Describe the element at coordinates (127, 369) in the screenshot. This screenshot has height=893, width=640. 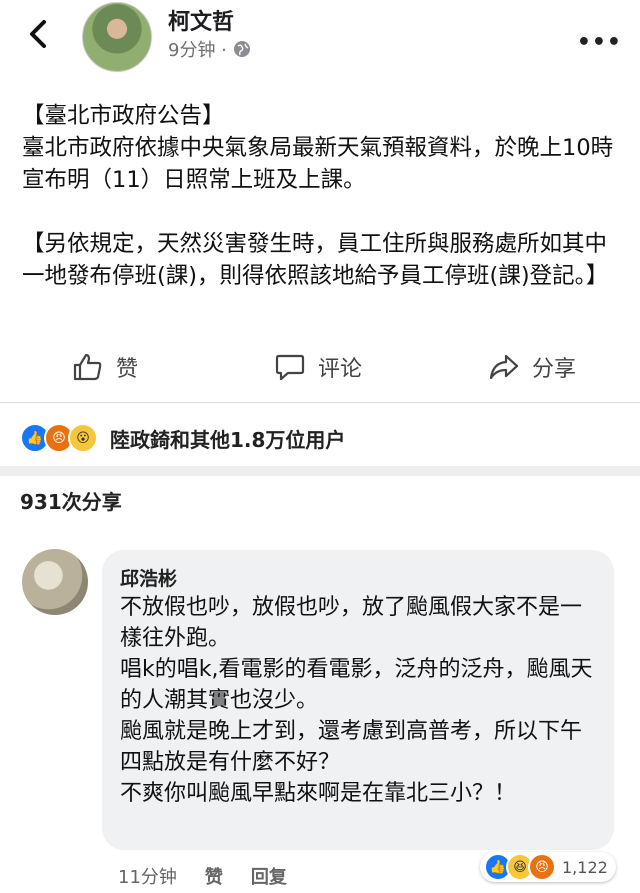
I see `like-label: 赞` at that location.